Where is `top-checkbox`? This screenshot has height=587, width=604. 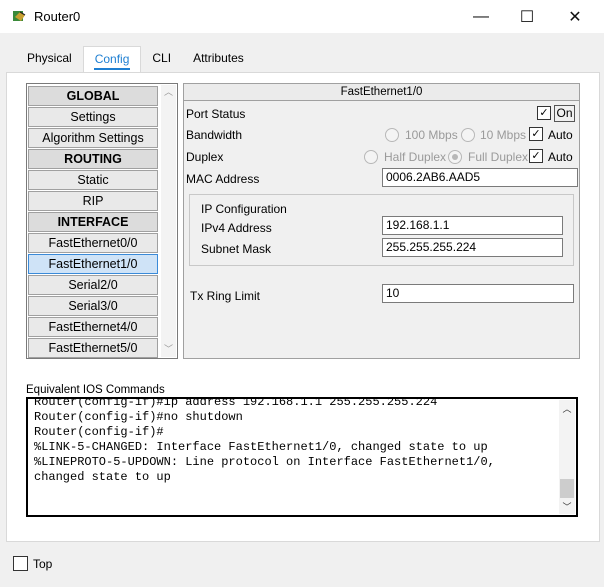 top-checkbox is located at coordinates (20, 563).